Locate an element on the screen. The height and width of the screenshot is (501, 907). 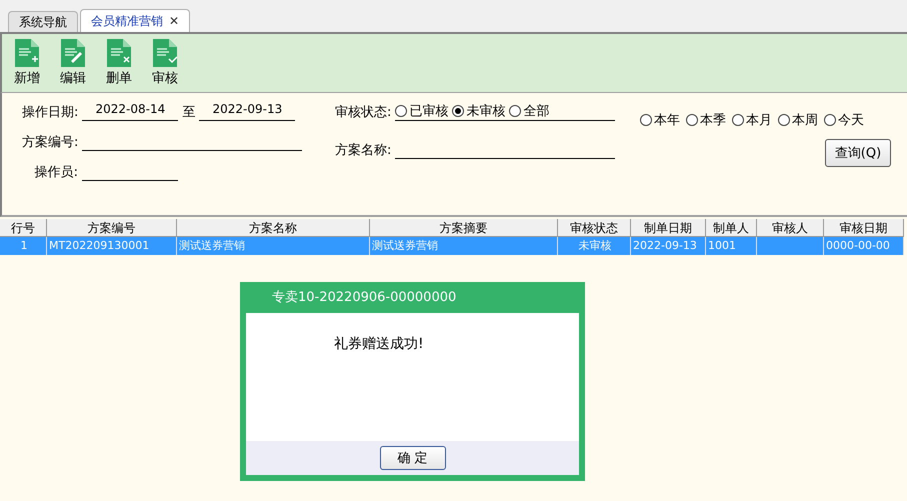
query-button: 查询(Q) is located at coordinates (858, 153).